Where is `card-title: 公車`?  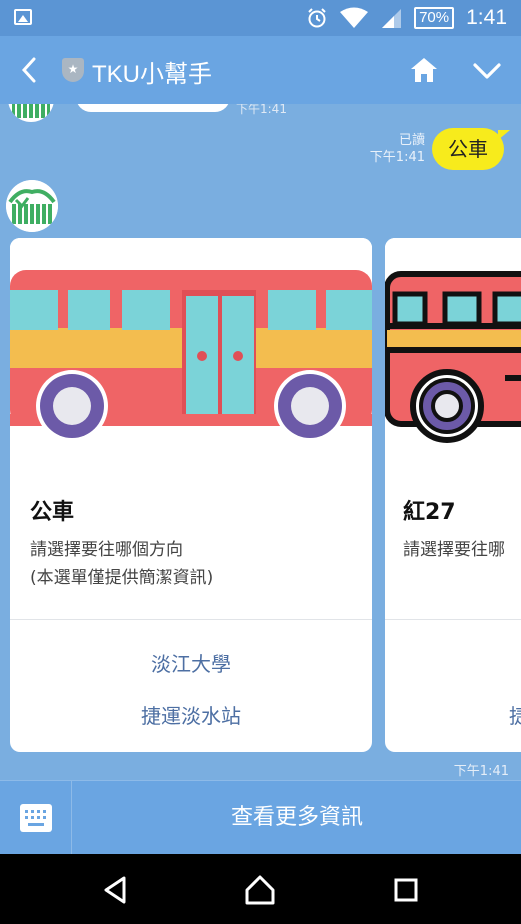 card-title: 公車 is located at coordinates (52, 512).